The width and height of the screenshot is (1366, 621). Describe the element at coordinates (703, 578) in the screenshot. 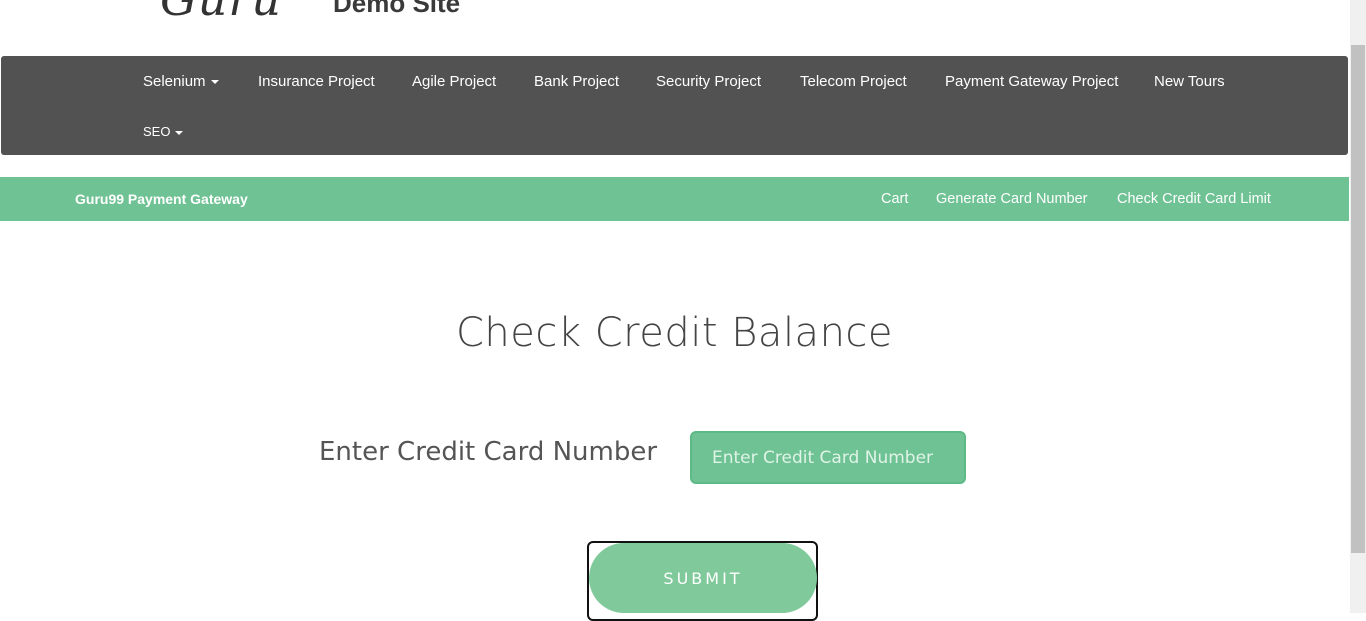

I see `submit-button: SUBMIT` at that location.